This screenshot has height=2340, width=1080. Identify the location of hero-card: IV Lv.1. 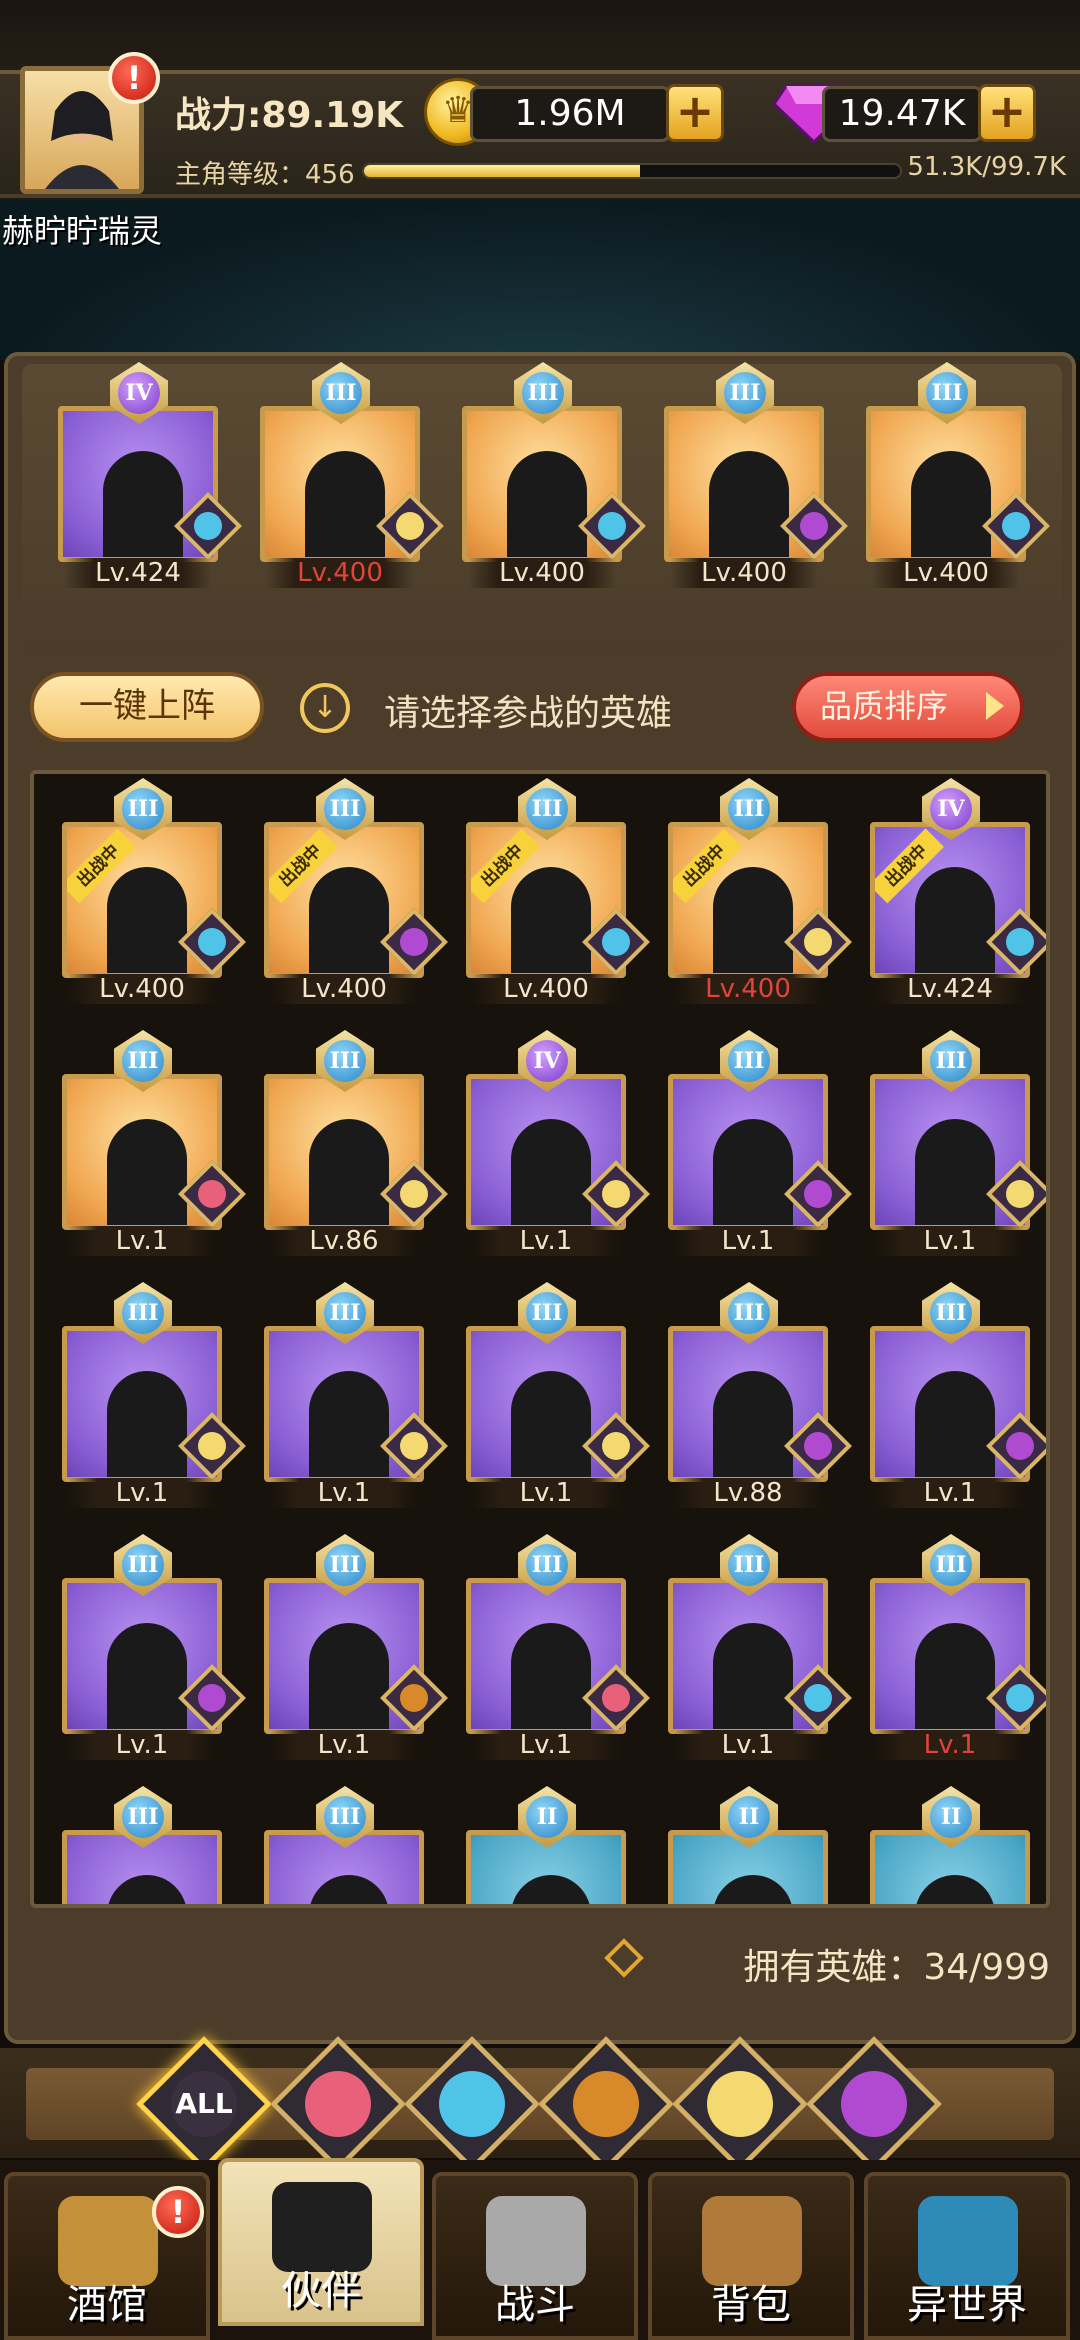
(558, 1143).